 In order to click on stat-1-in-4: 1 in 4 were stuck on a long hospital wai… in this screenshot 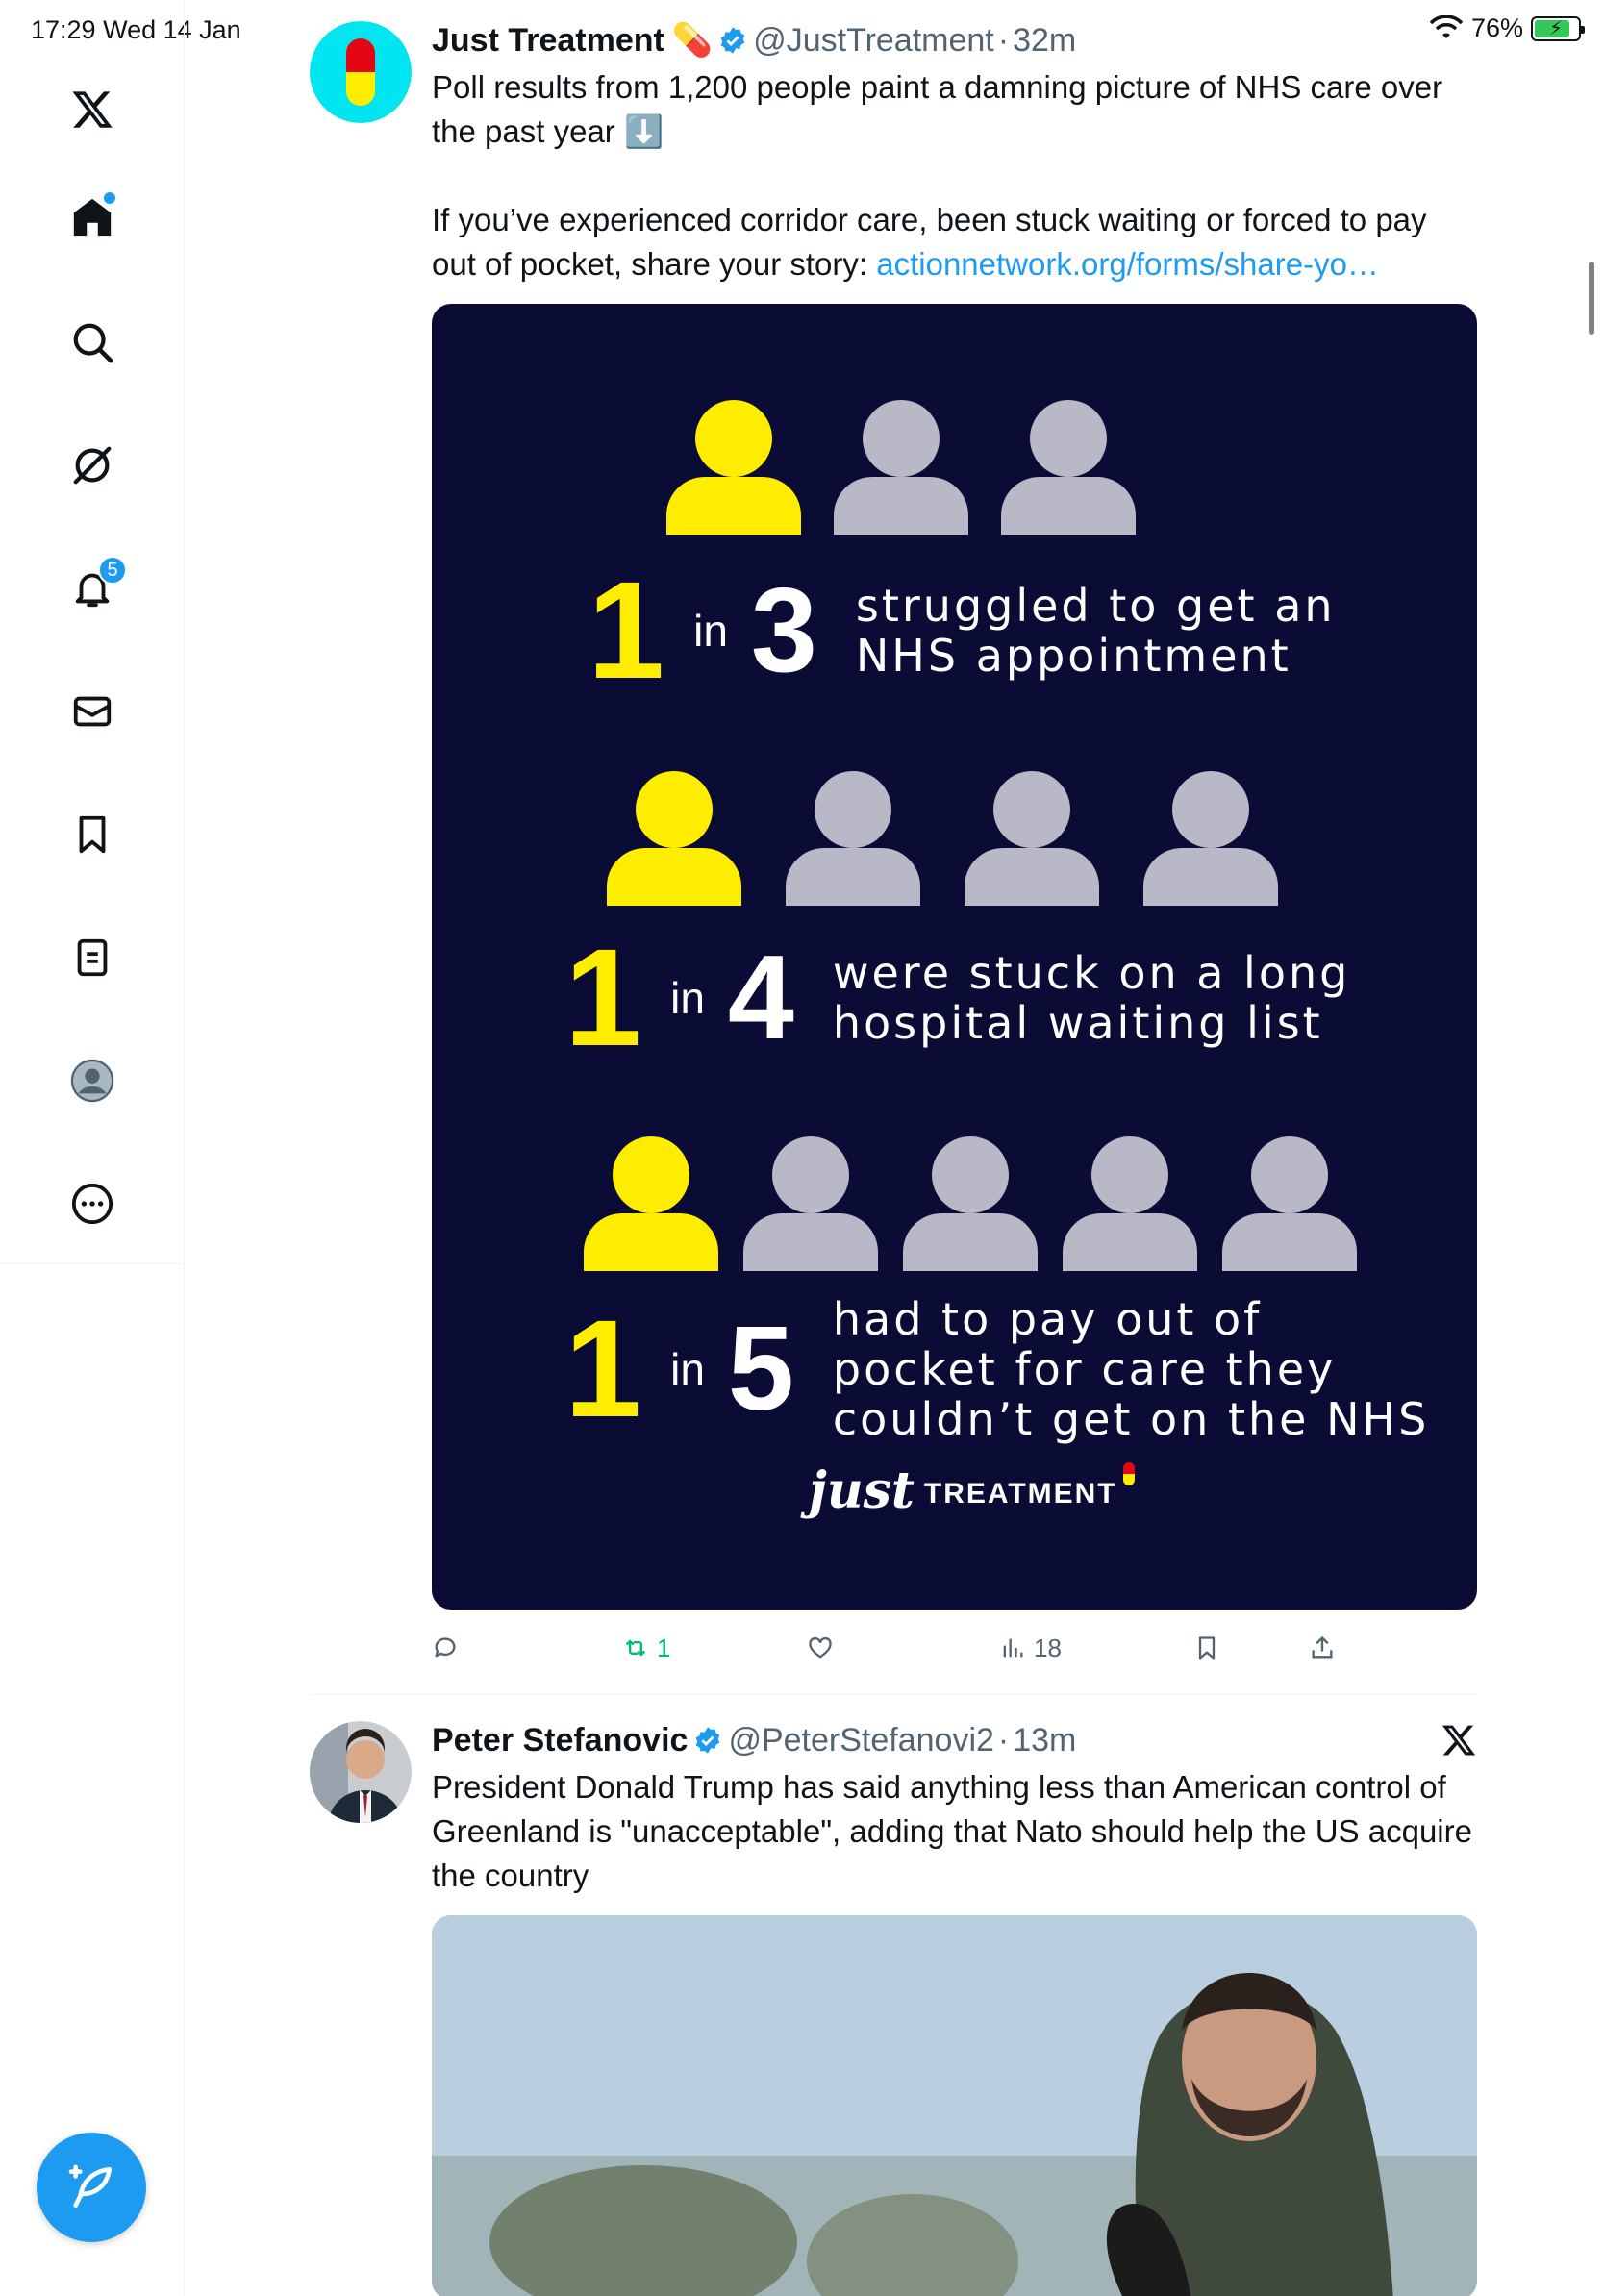, I will do `click(957, 997)`.